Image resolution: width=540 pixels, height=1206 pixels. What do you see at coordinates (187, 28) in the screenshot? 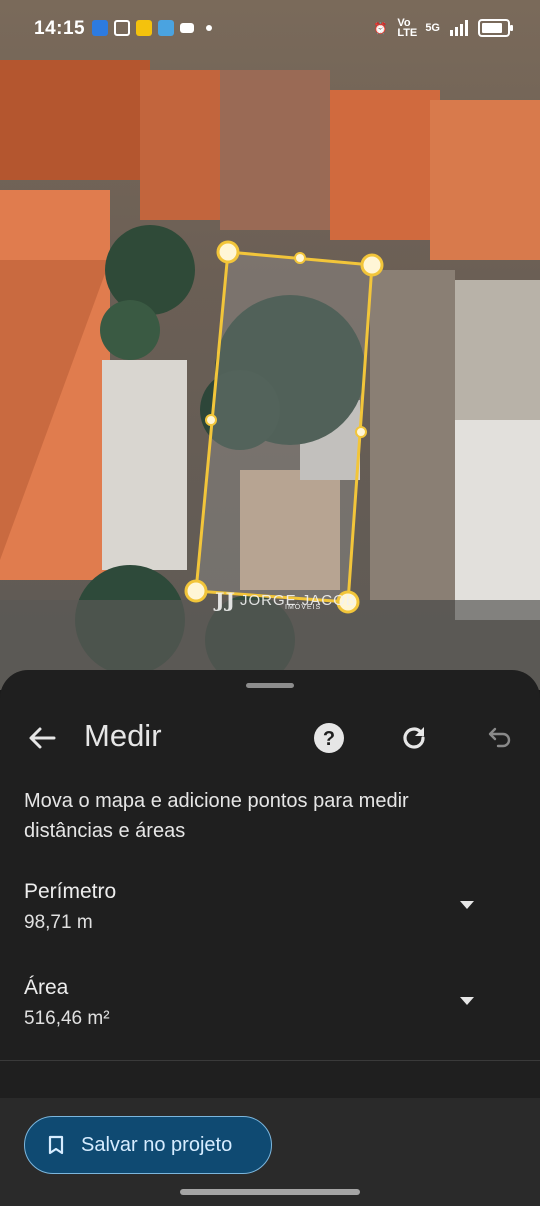
I see `youtube-icon` at bounding box center [187, 28].